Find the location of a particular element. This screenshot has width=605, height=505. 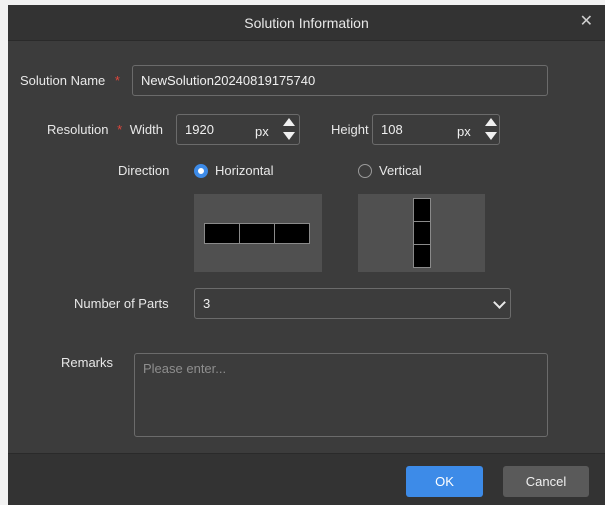

vertical-layout-preview is located at coordinates (421, 233).